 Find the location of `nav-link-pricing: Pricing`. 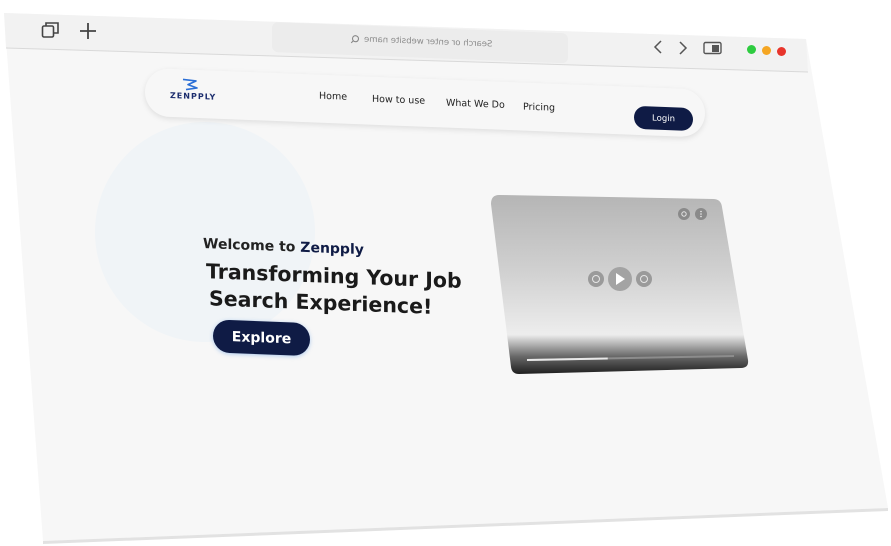

nav-link-pricing: Pricing is located at coordinates (539, 108).